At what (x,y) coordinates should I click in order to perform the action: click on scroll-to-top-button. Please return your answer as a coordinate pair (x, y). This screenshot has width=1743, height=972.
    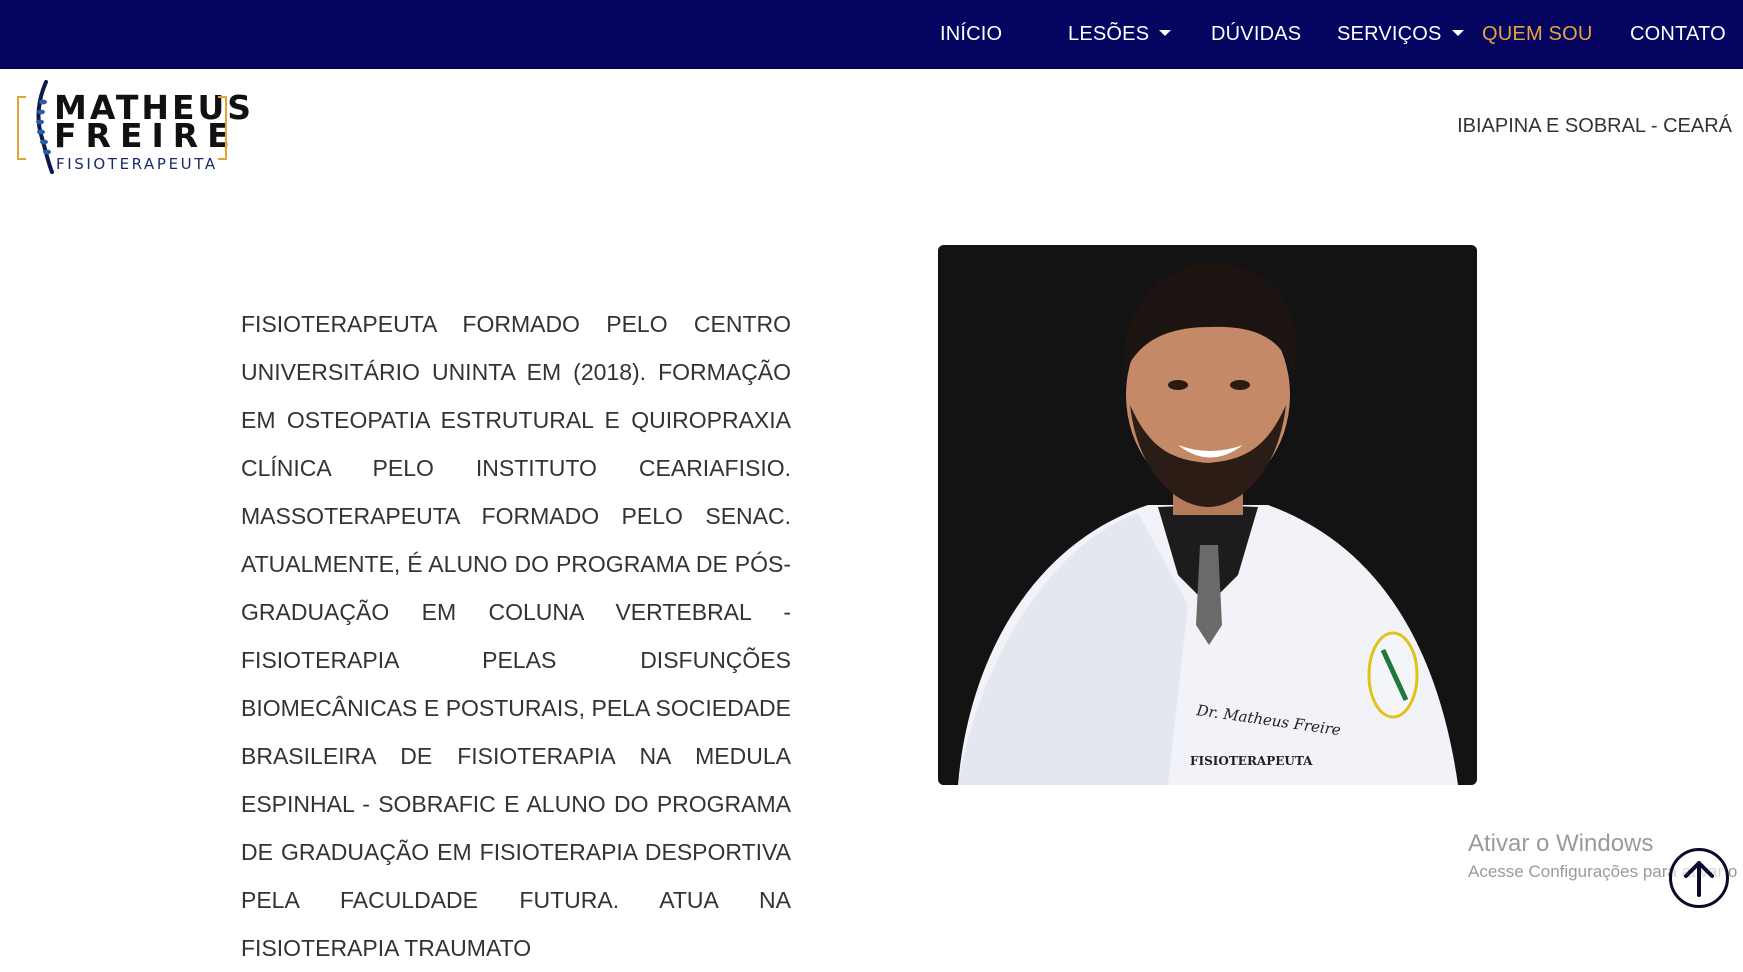
    Looking at the image, I should click on (1699, 878).